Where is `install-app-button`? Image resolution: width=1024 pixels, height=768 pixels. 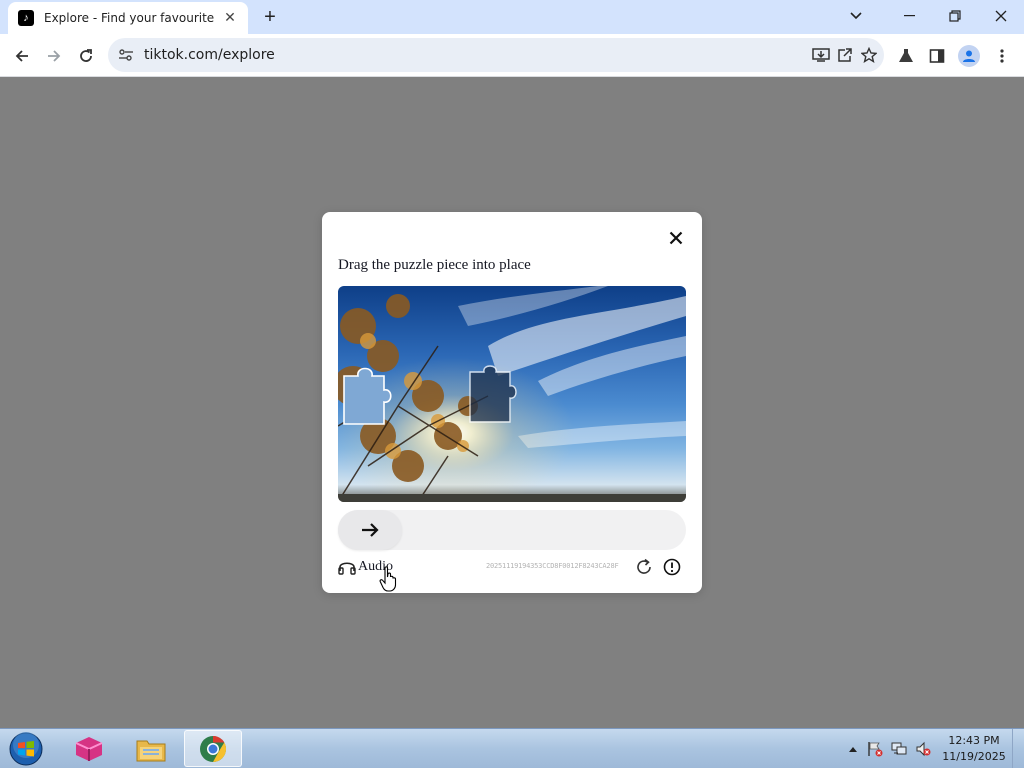 install-app-button is located at coordinates (821, 55).